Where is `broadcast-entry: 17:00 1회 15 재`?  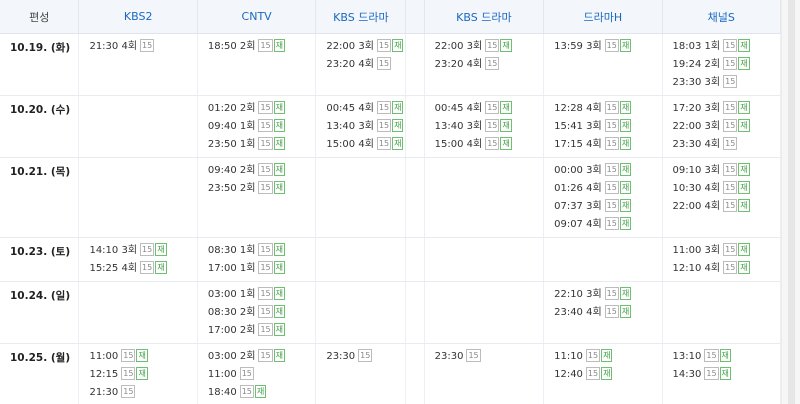 broadcast-entry: 17:00 1회 15 재 is located at coordinates (261, 269).